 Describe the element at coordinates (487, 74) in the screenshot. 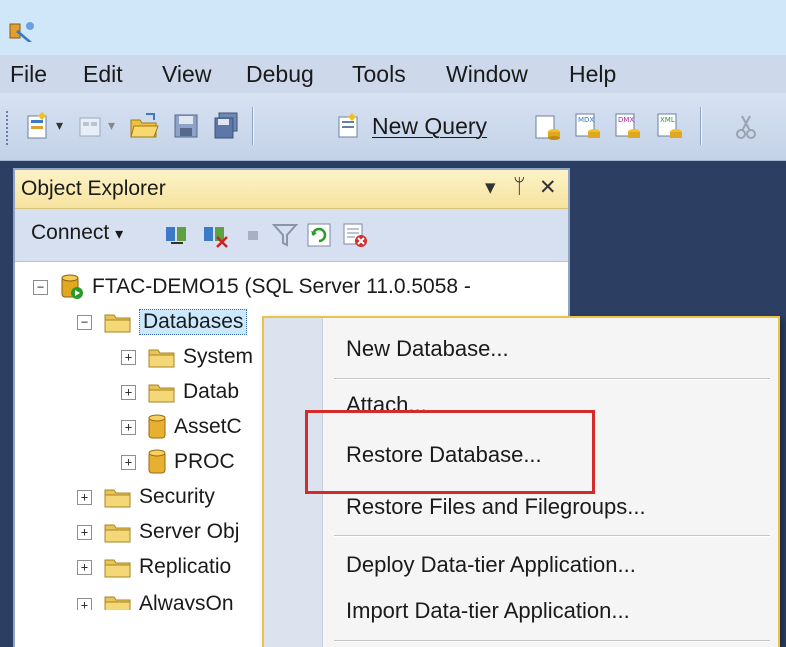

I see `menu-window: Window` at that location.